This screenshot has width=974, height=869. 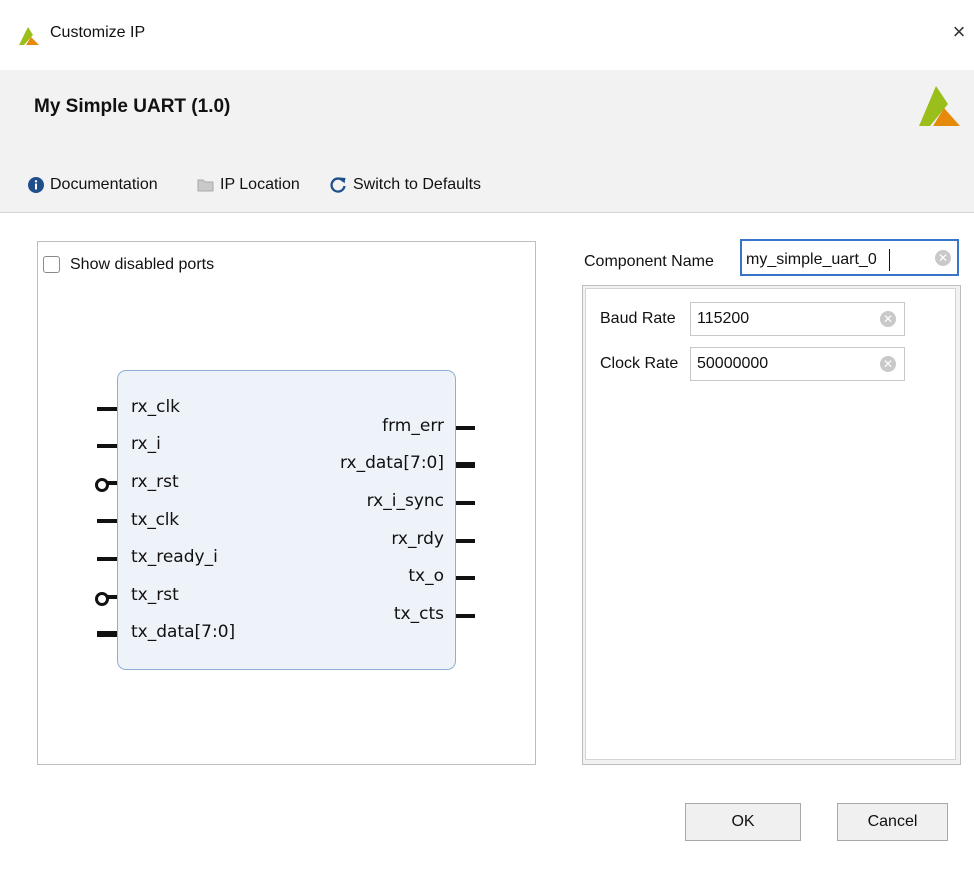 I want to click on cancel-button: Cancel, so click(x=892, y=822).